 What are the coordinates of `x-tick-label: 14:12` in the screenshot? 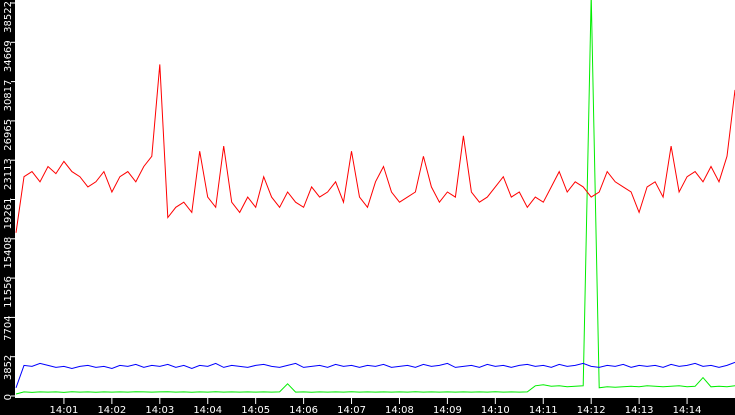 It's located at (591, 410).